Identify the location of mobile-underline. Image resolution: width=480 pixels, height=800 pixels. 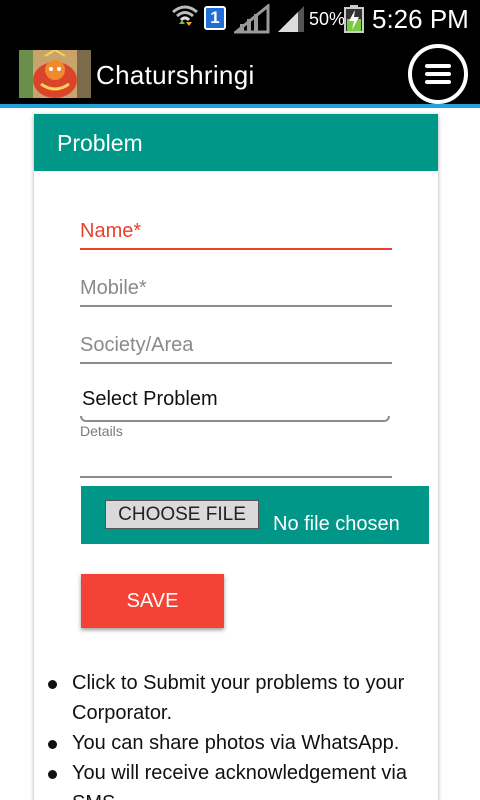
(236, 306).